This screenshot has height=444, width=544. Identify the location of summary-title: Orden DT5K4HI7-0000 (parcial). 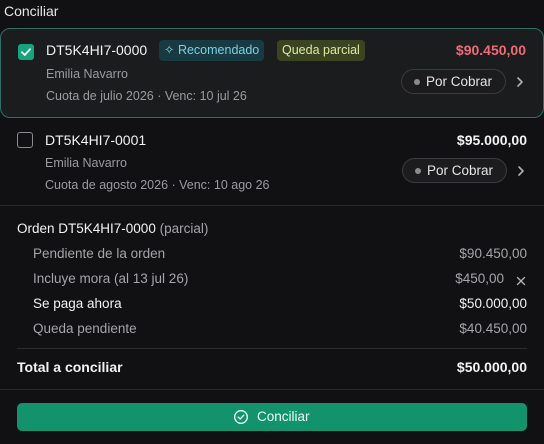
(112, 228).